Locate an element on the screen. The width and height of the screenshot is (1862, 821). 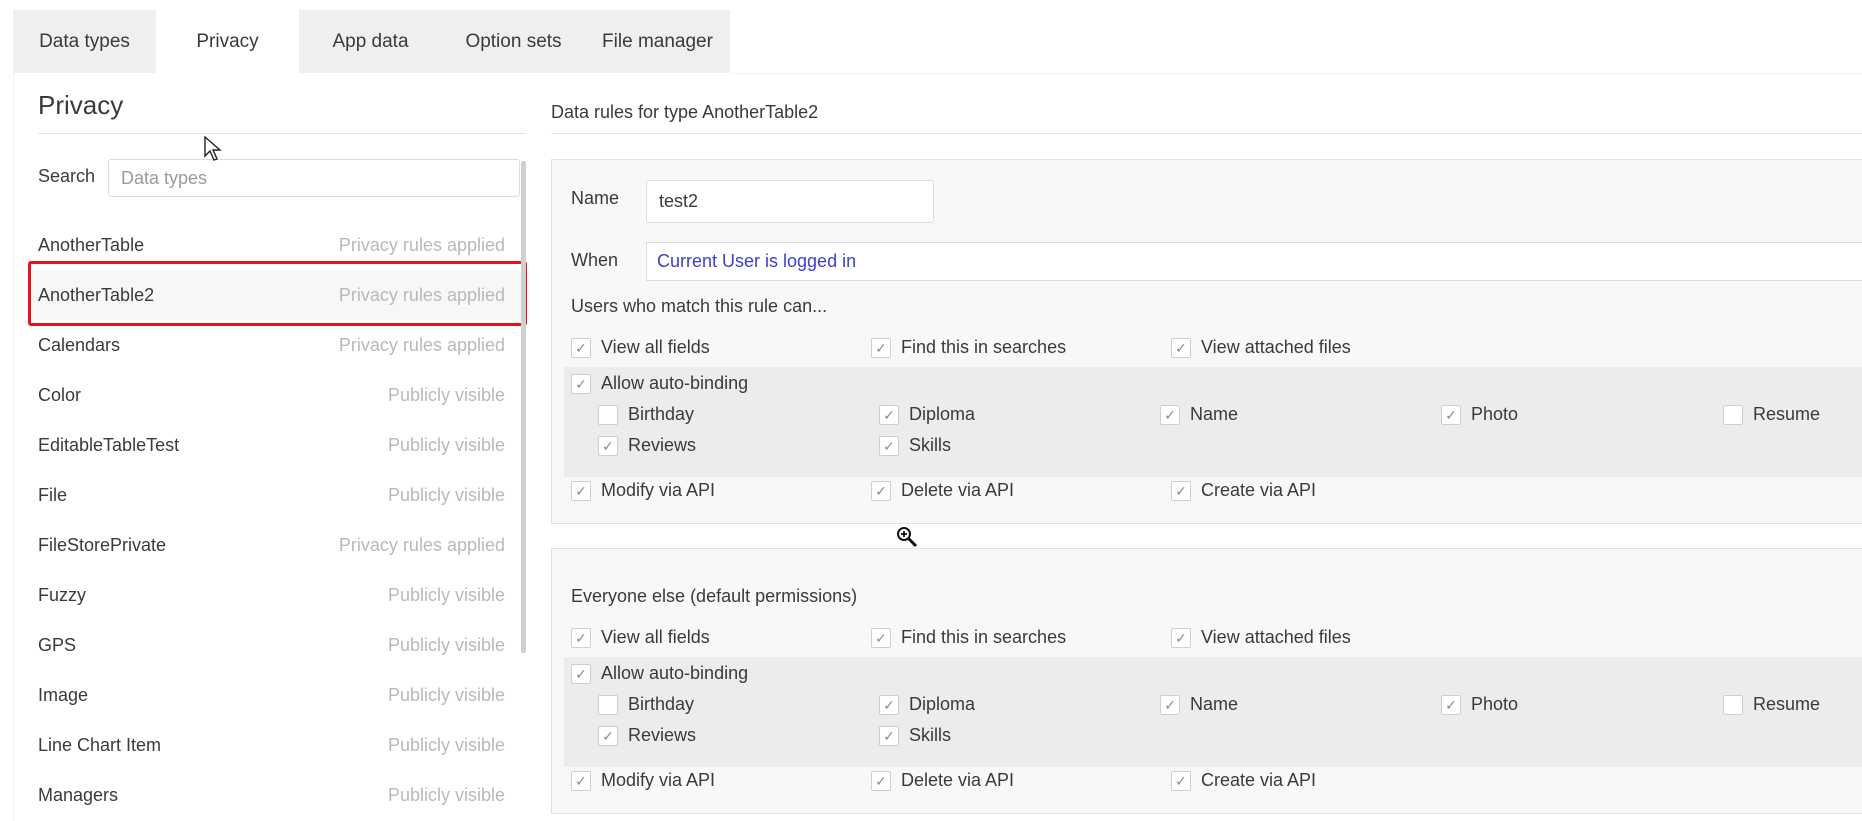
default-field-photo-checkbox: ✓ Photo is located at coordinates (1479, 704).